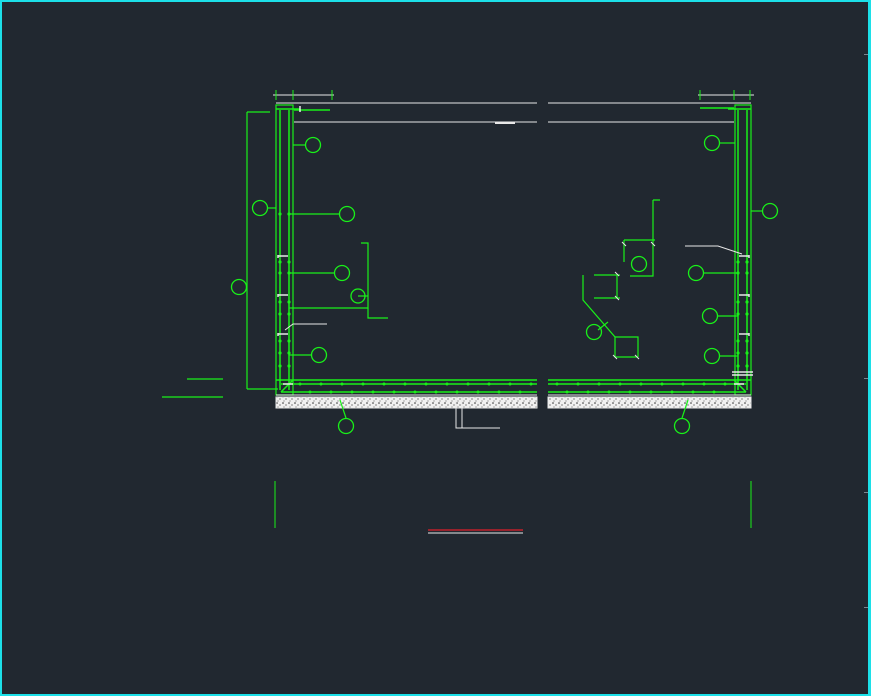 The image size is (871, 696). Describe the element at coordinates (305, 327) in the screenshot. I see `left-leader-white` at that location.